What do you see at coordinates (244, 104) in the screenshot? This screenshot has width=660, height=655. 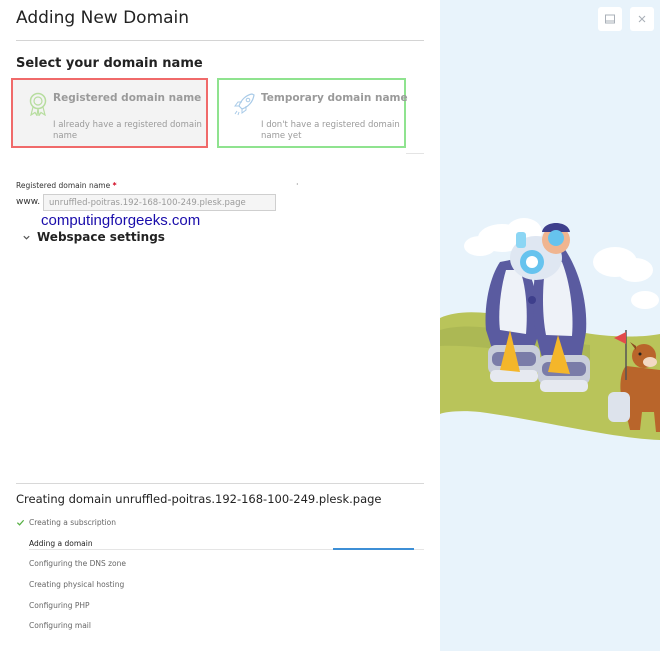 I see `rocket-icon` at bounding box center [244, 104].